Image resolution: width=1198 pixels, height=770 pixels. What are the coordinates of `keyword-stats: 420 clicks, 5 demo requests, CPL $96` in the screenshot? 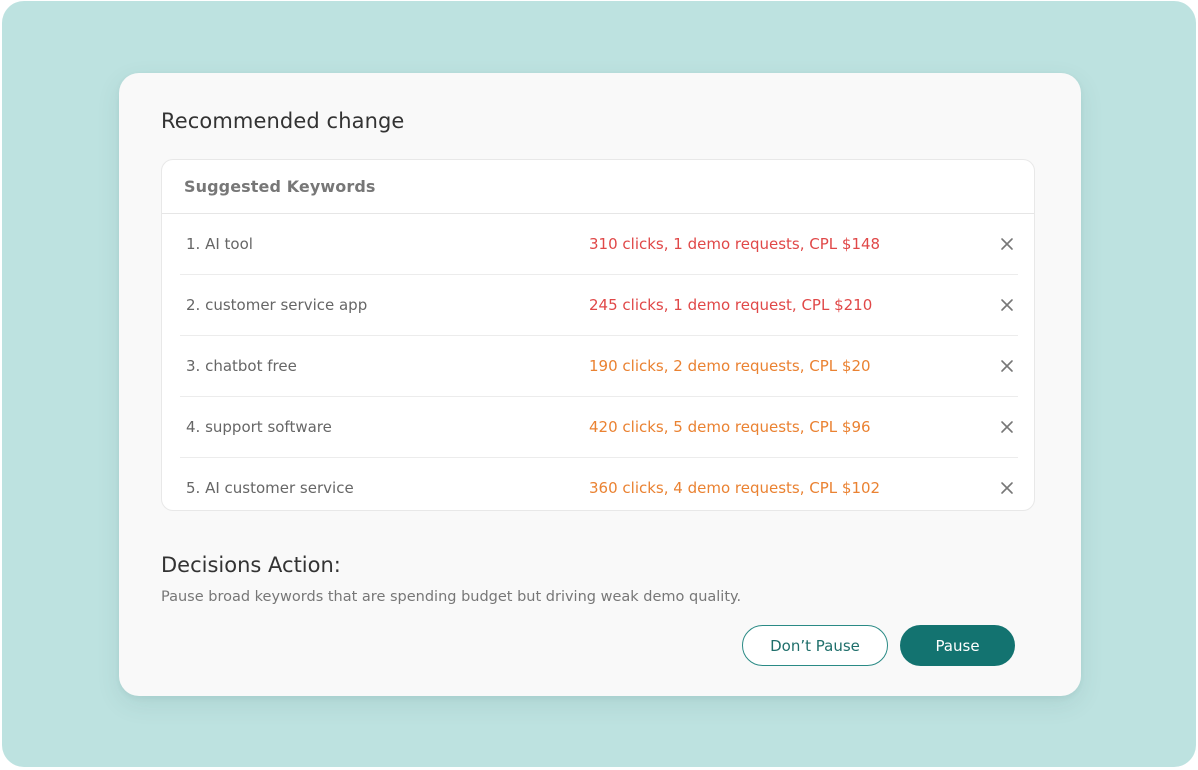 It's located at (730, 427).